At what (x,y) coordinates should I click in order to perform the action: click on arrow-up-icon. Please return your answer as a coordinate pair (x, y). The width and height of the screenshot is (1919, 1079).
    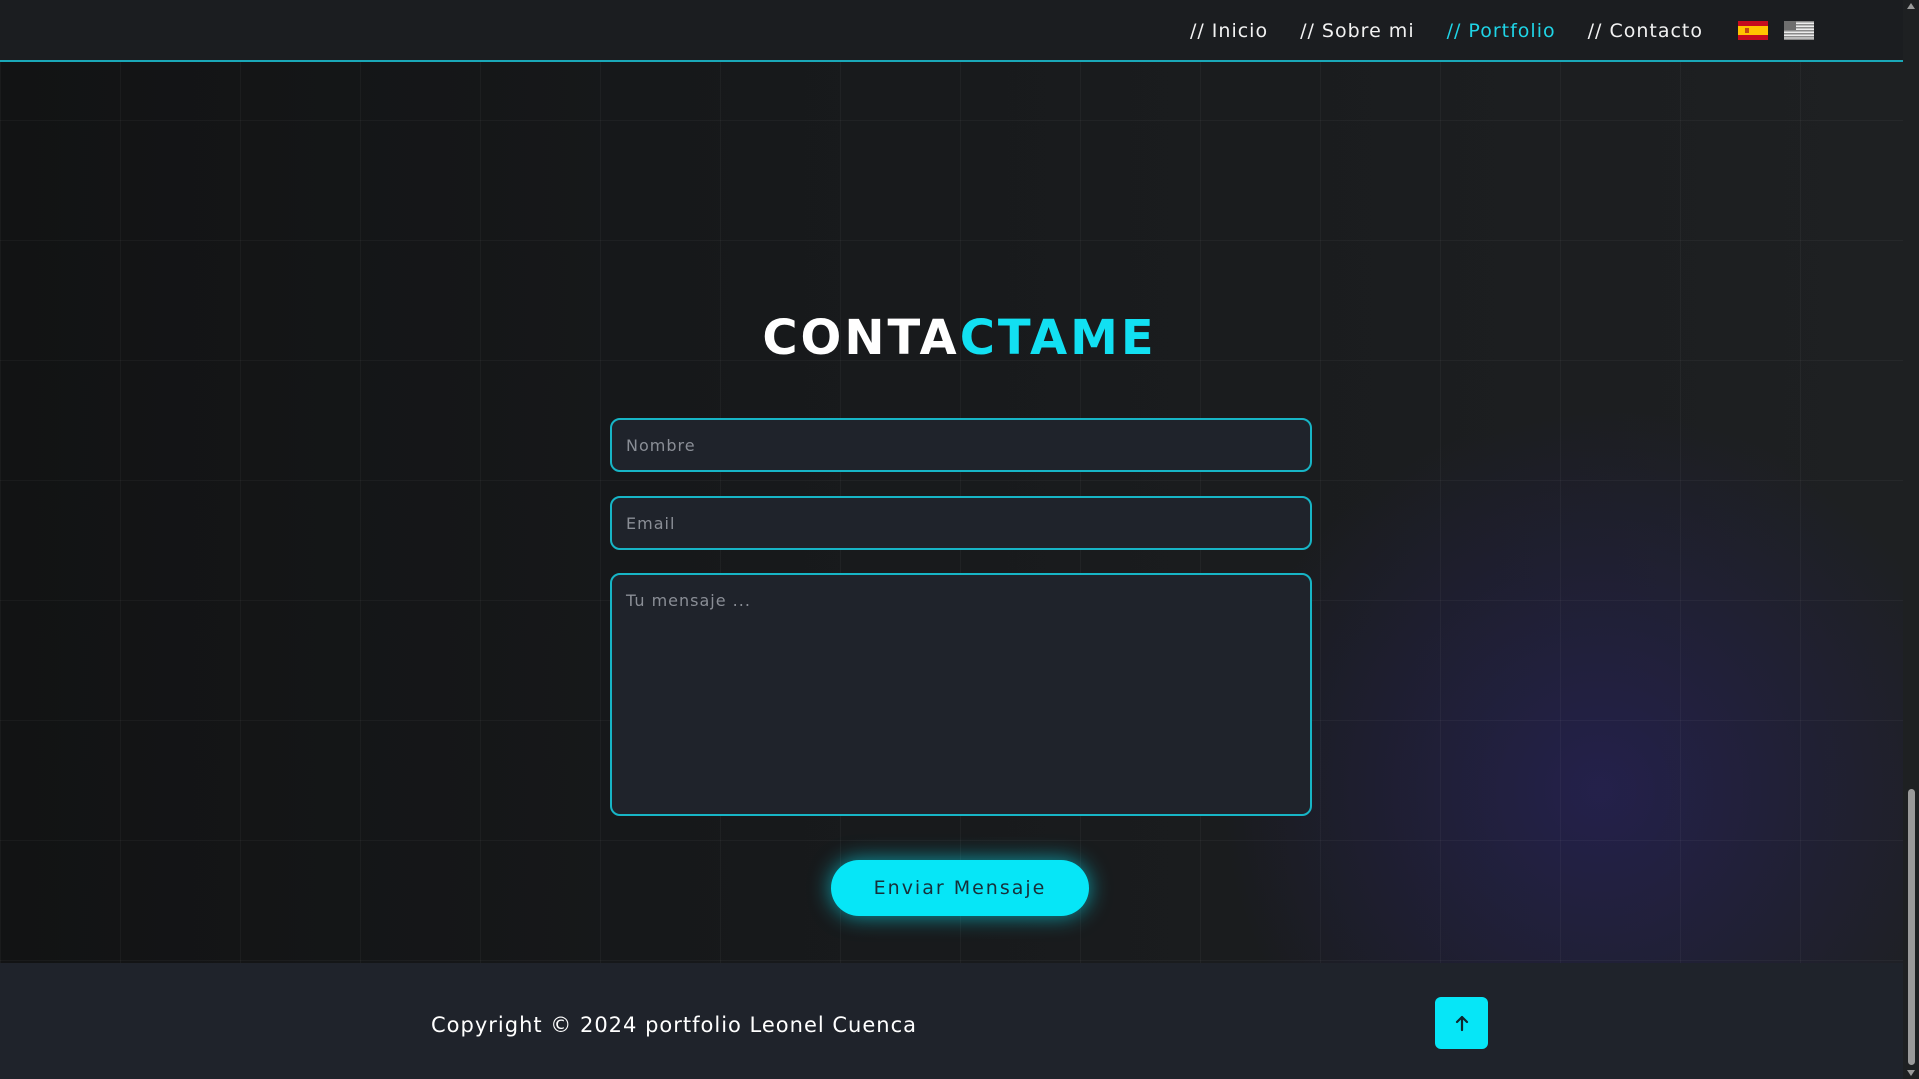
    Looking at the image, I should click on (1461, 1023).